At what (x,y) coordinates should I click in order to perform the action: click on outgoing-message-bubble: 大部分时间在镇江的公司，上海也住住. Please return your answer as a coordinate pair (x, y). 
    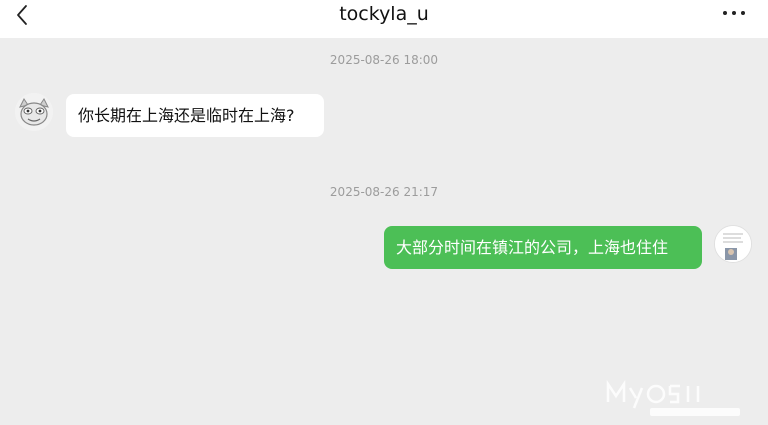
    Looking at the image, I should click on (543, 247).